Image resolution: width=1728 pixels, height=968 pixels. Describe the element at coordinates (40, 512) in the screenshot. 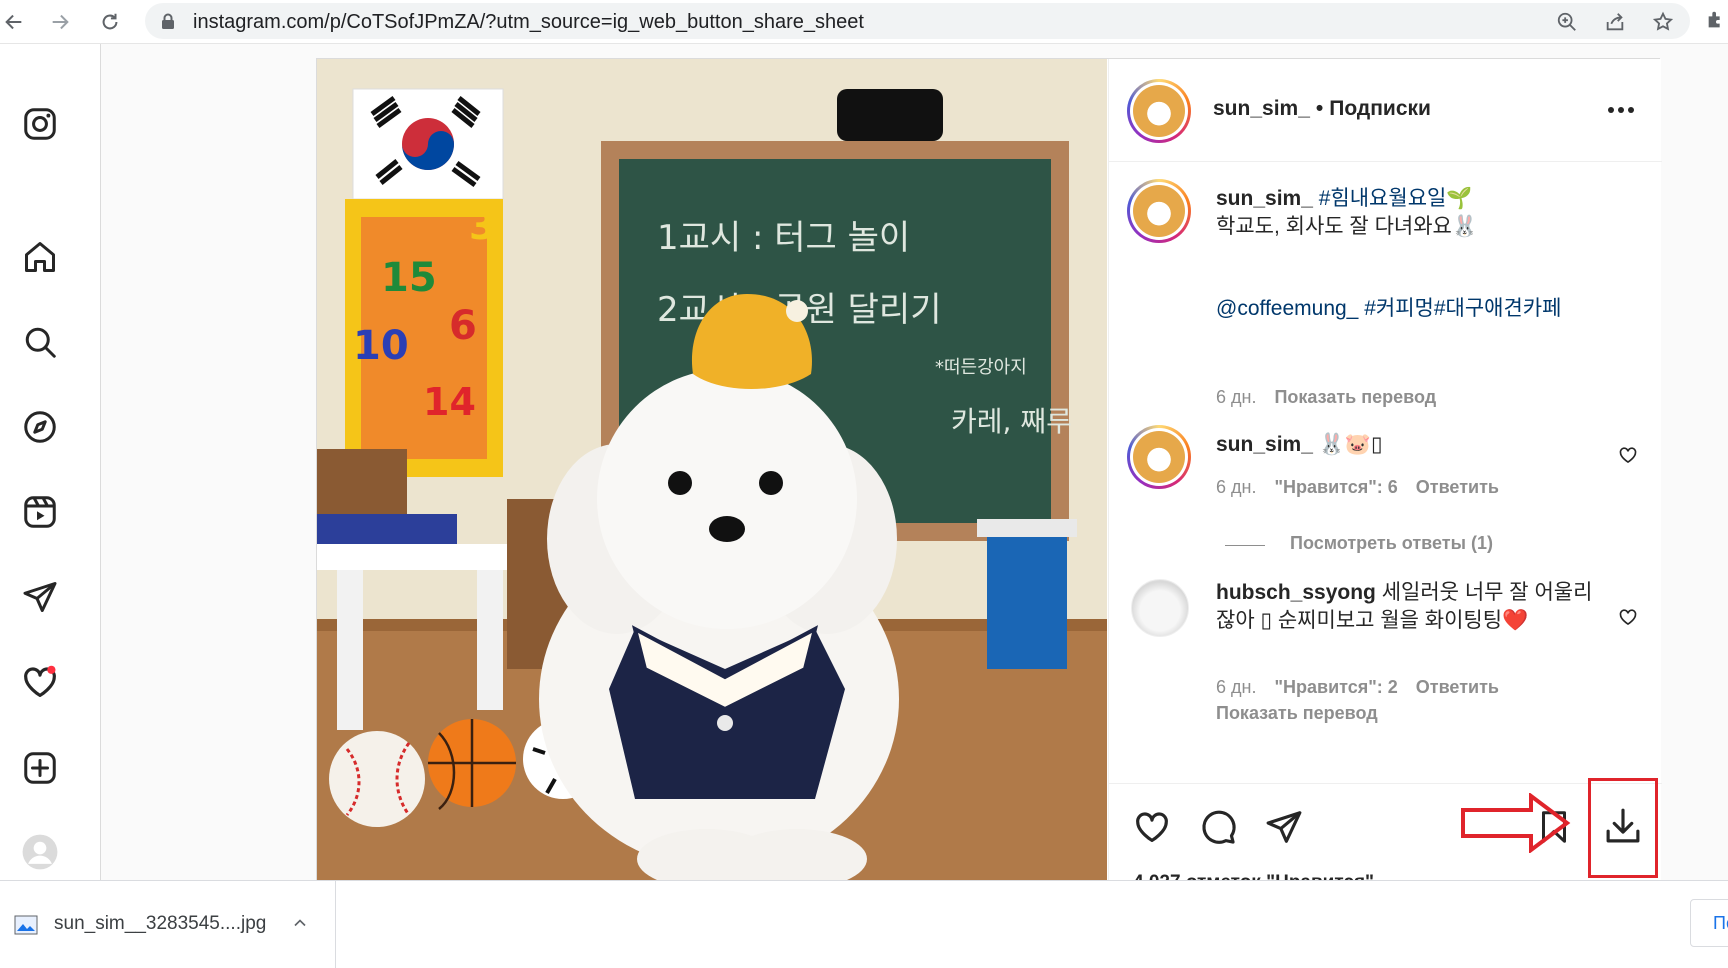

I see `reels-icon` at that location.